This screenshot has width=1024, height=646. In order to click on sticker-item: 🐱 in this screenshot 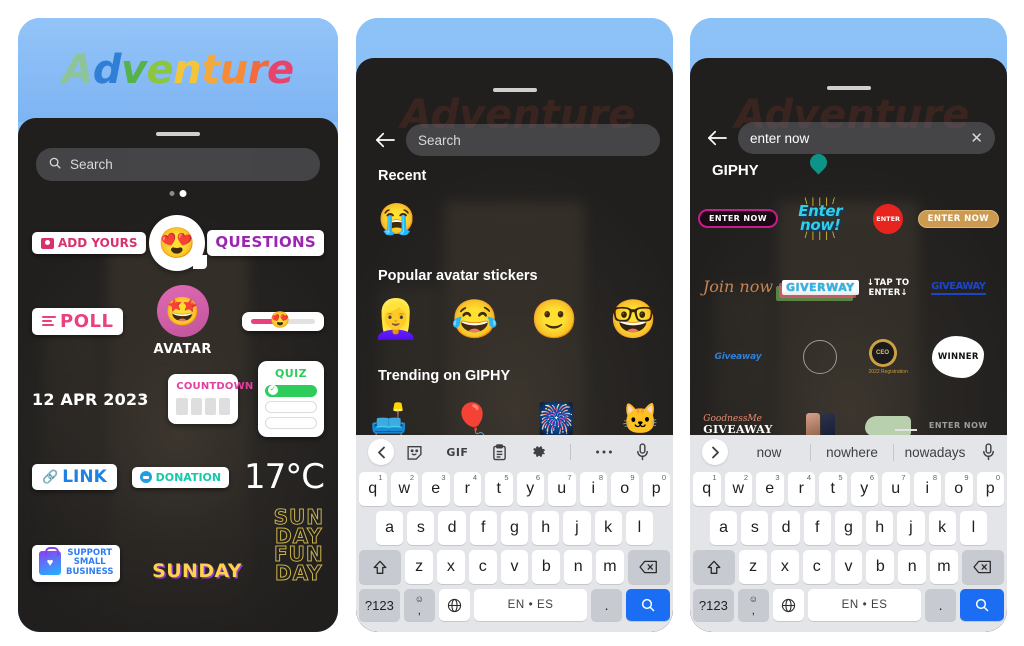, I will do `click(640, 419)`.